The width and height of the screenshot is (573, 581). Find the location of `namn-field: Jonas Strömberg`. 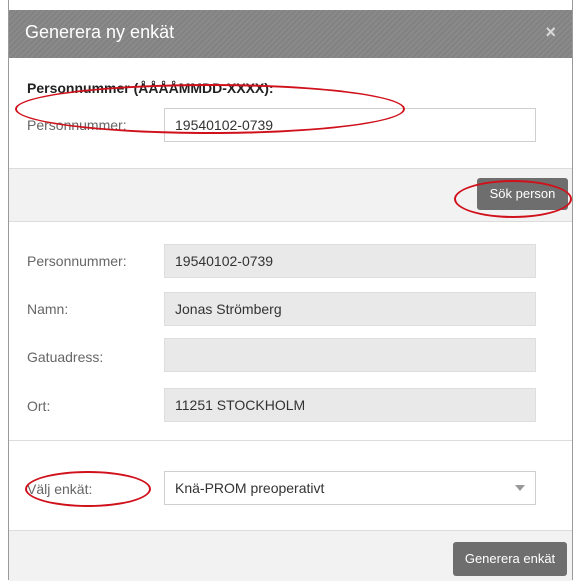

namn-field: Jonas Strömberg is located at coordinates (350, 309).